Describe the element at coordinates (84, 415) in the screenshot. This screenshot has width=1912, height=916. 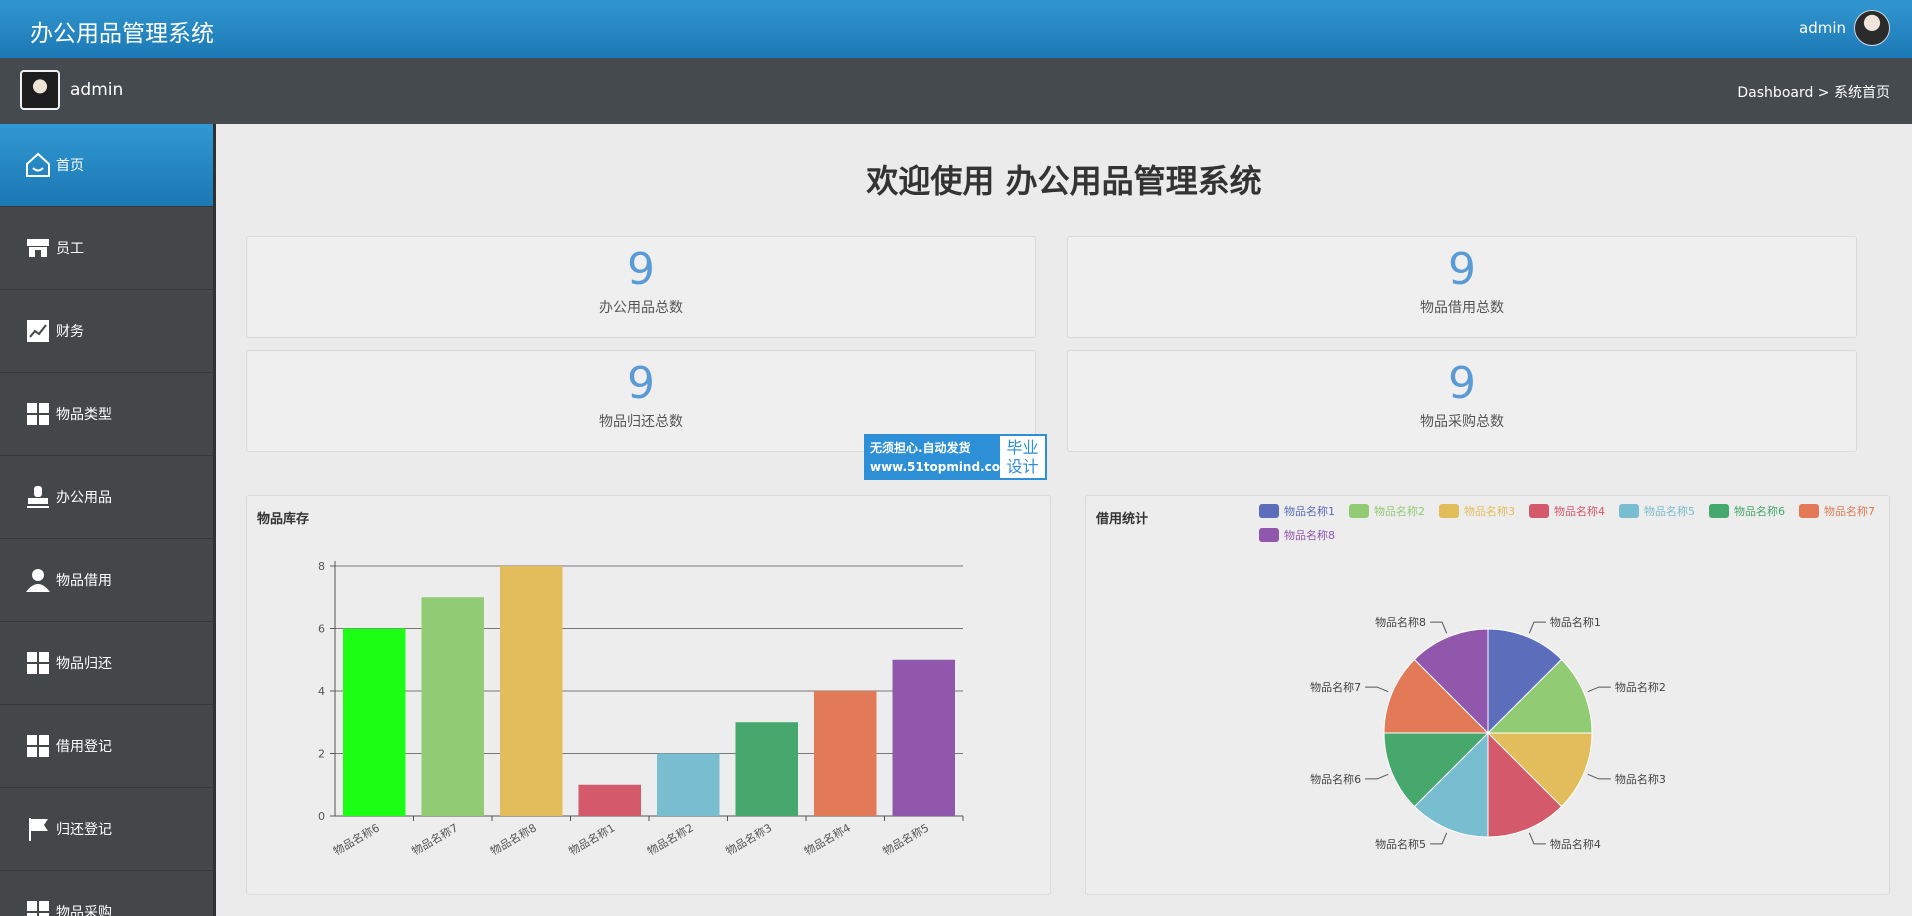
I see `sidebar-item-label: 物品类型` at that location.